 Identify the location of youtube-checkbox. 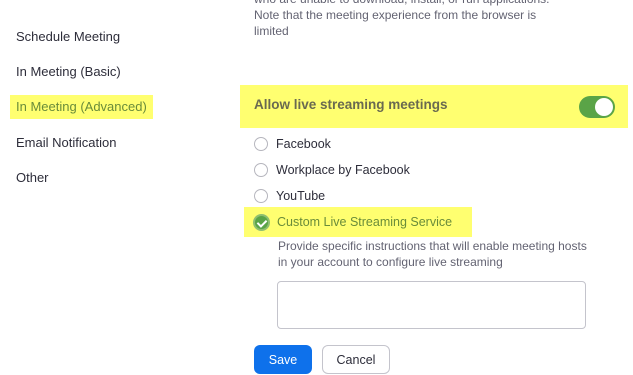
(261, 196).